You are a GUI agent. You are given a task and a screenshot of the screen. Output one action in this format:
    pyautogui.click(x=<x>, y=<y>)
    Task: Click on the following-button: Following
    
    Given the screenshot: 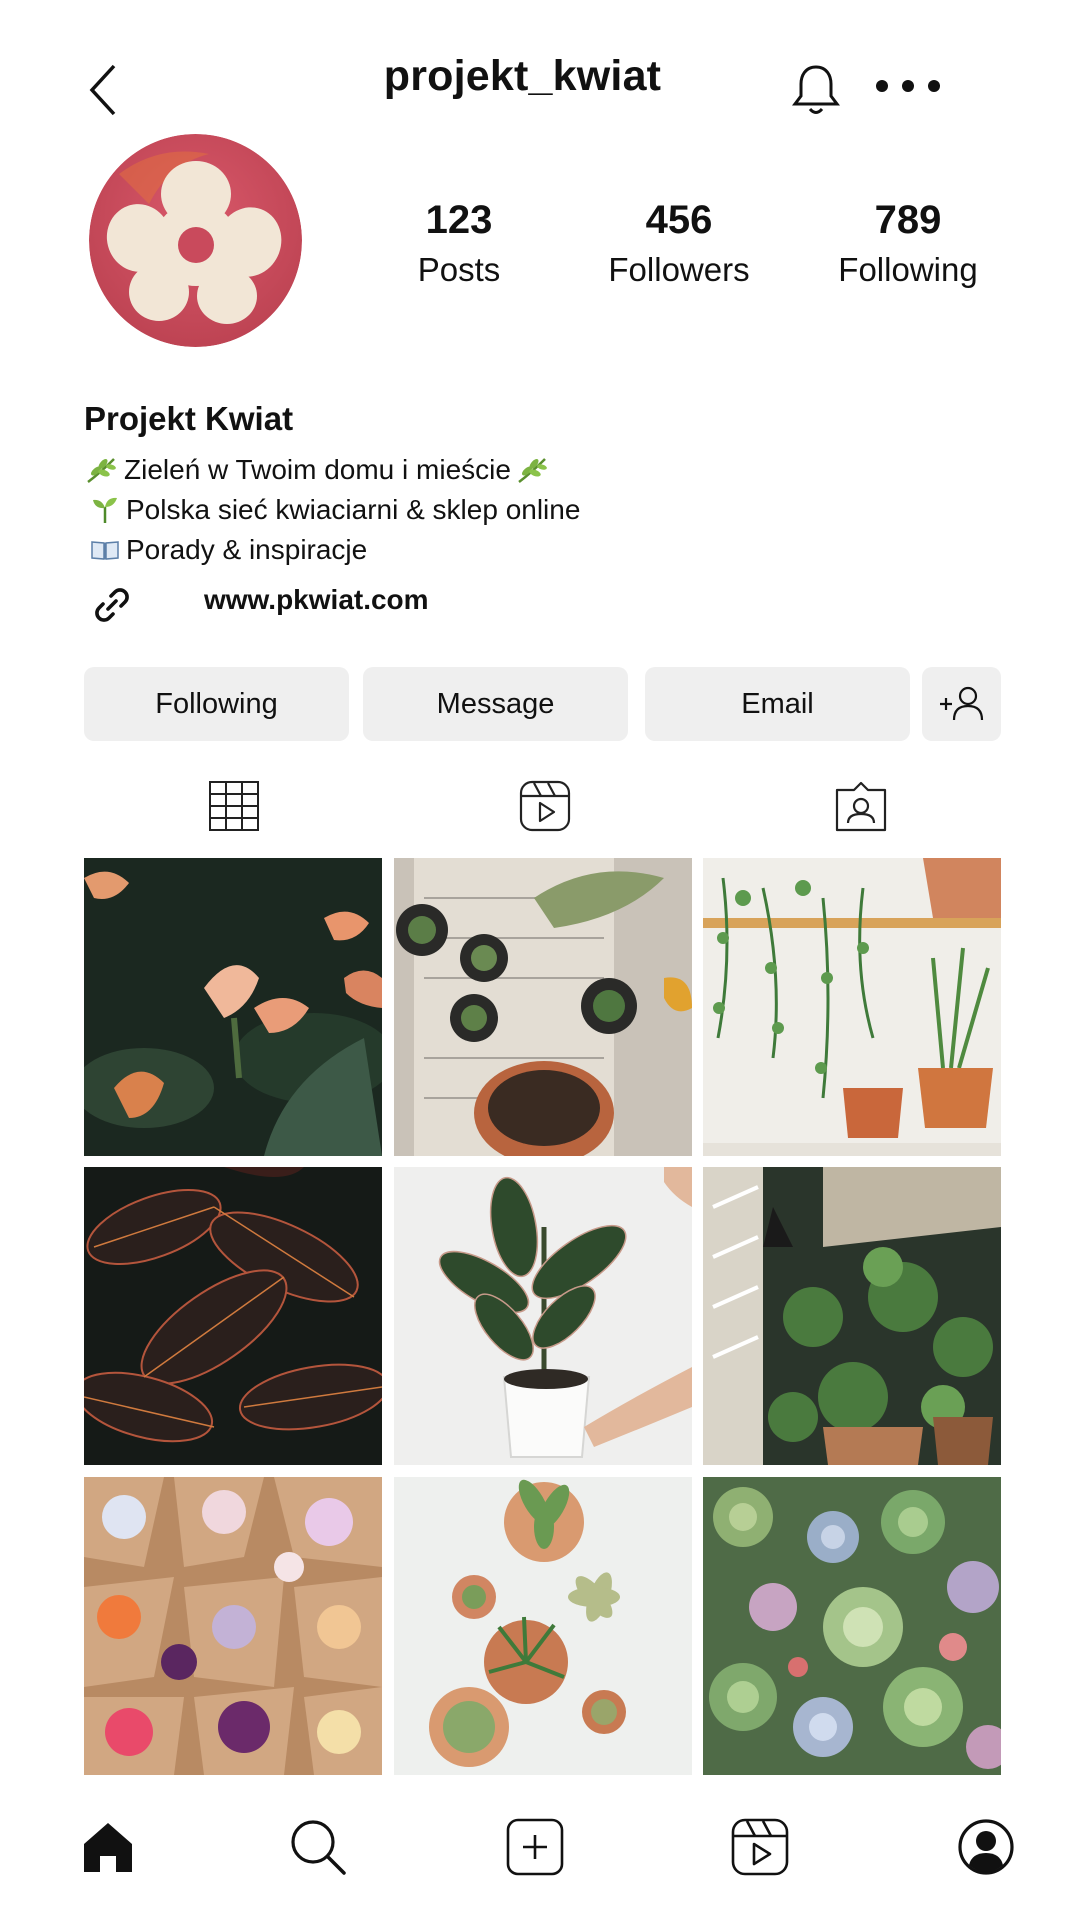 What is the action you would take?
    pyautogui.click(x=216, y=704)
    